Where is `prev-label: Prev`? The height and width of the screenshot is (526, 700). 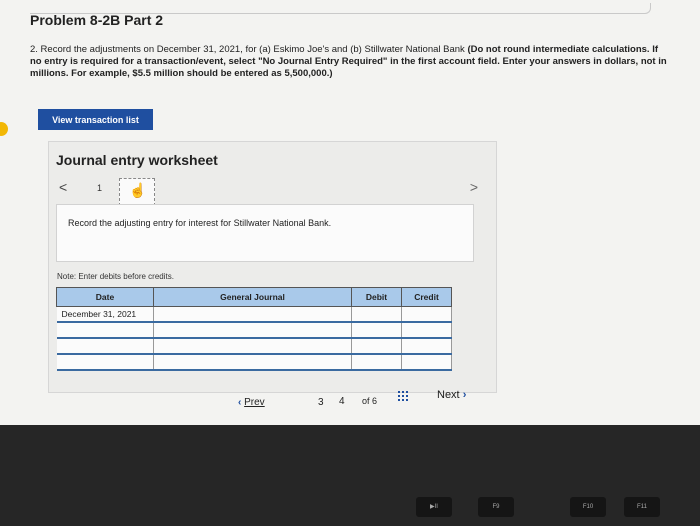 prev-label: Prev is located at coordinates (254, 402).